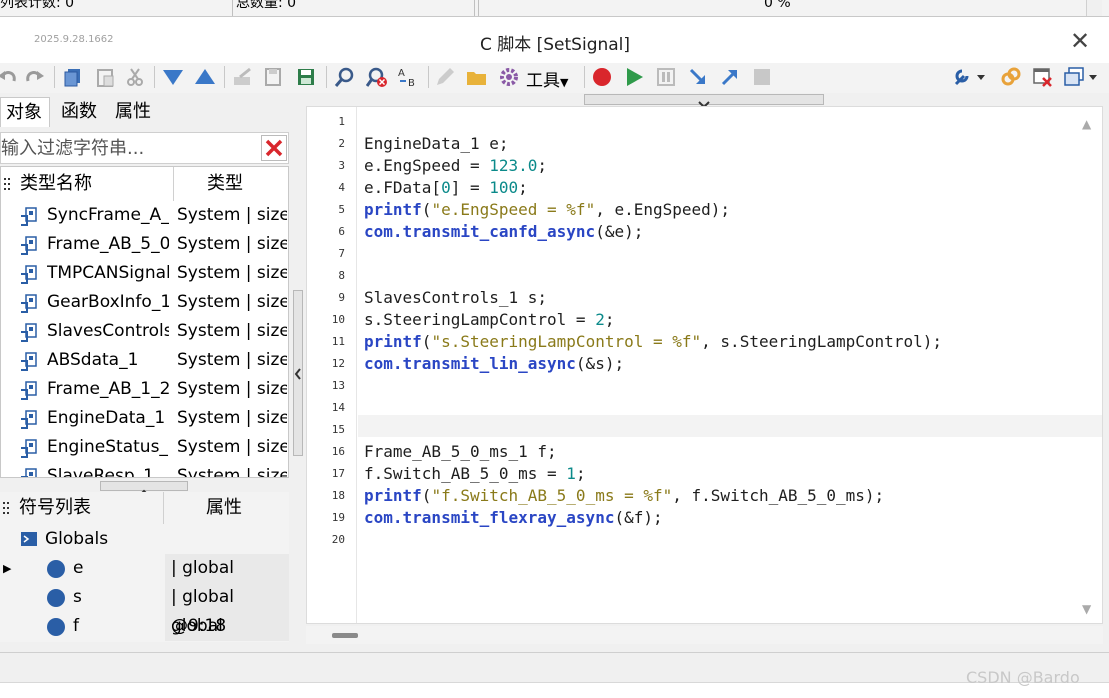 This screenshot has width=1109, height=698. I want to click on column-header-symbol-list: 符号列表, so click(89, 508).